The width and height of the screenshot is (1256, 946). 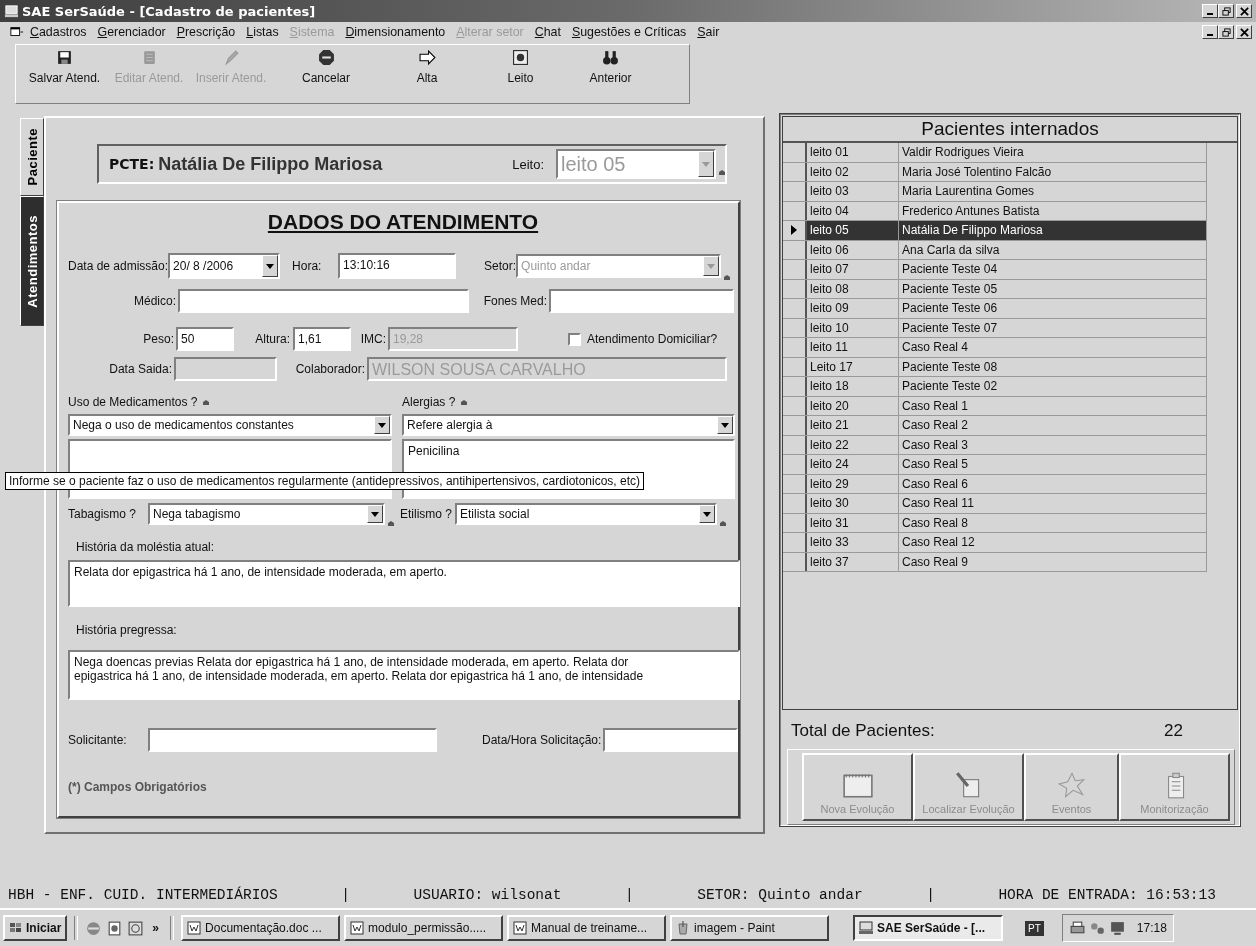 I want to click on table-row: leito 18 Paciente Teste 02, so click(x=995, y=387).